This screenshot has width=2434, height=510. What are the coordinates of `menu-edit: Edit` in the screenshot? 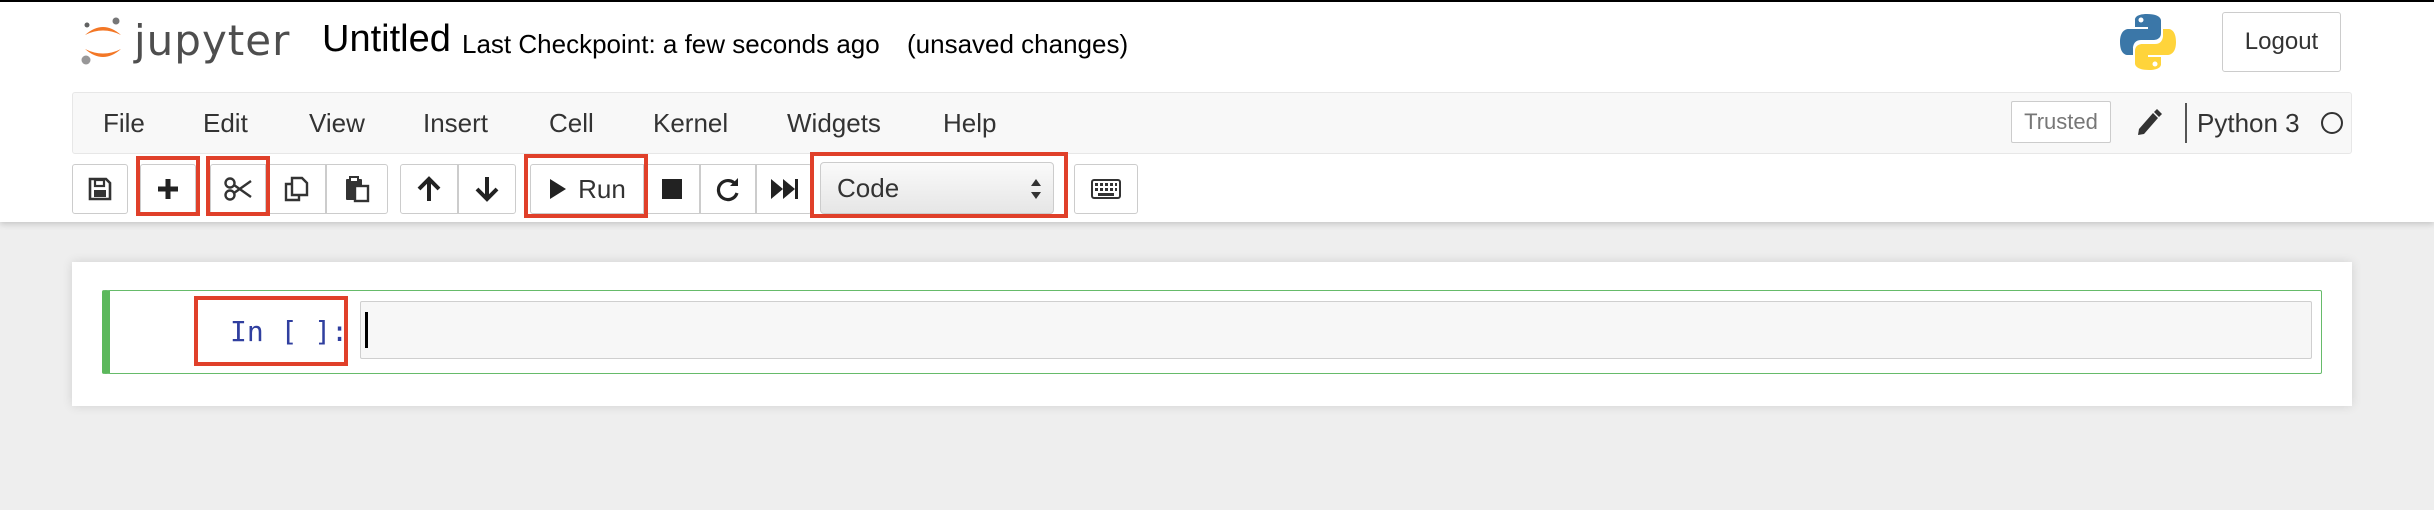 It's located at (225, 123).